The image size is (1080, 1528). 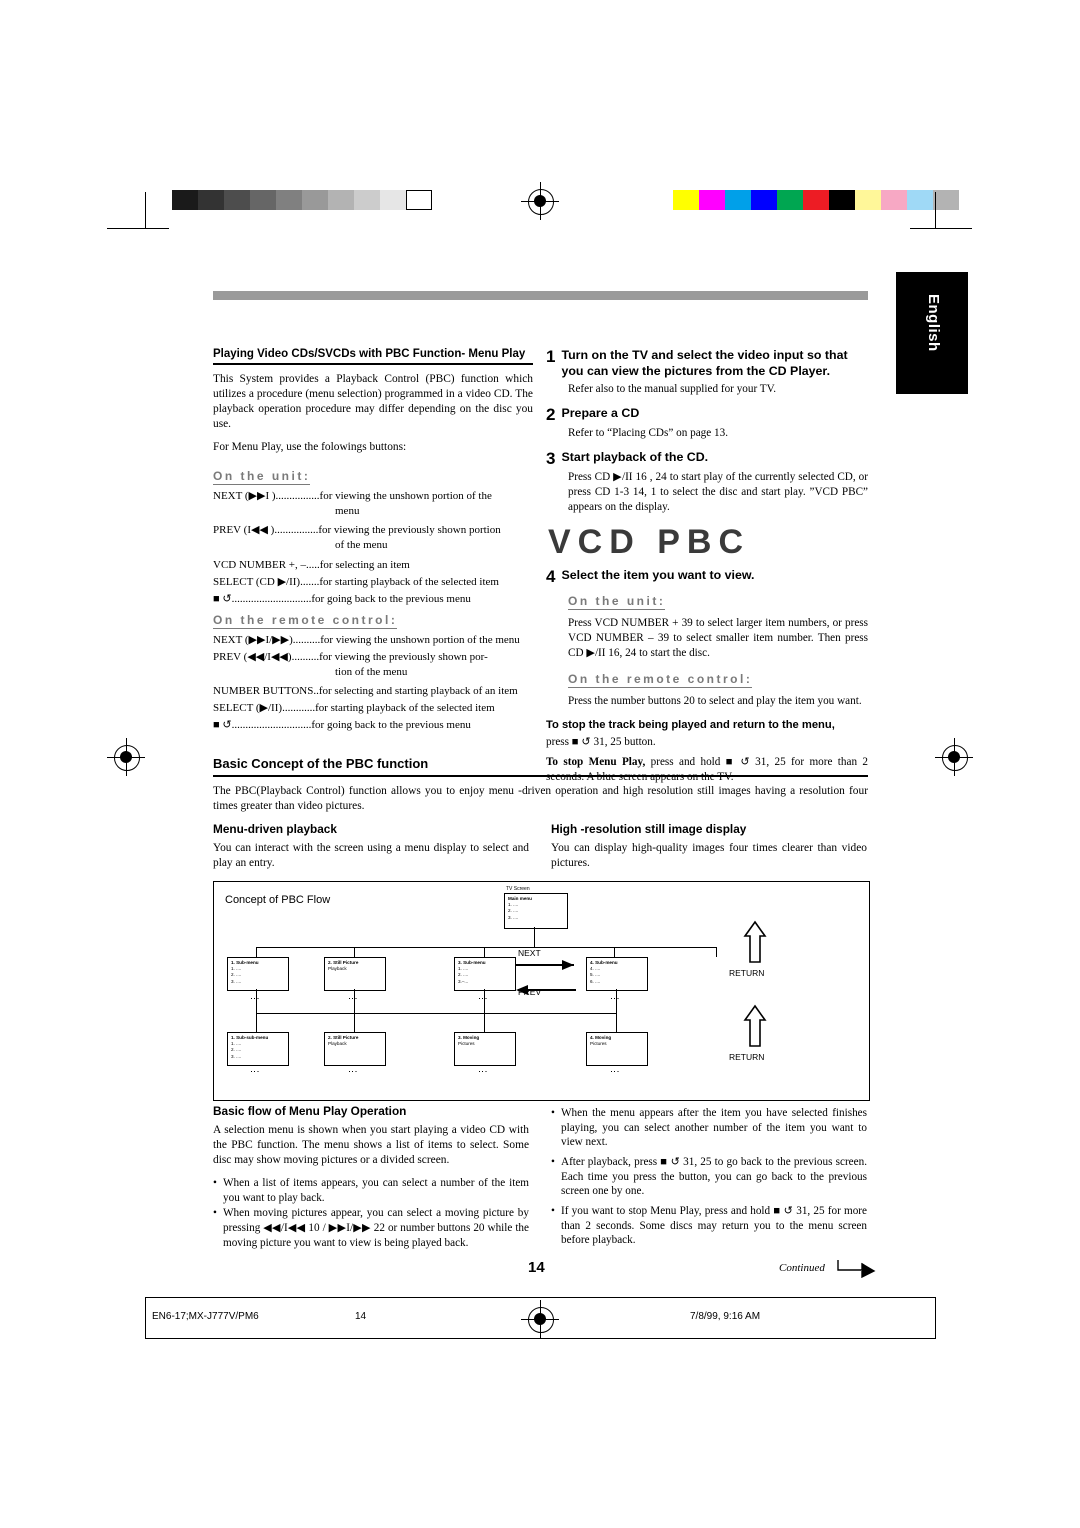 I want to click on return-label-2: RETURN, so click(x=747, y=1057).